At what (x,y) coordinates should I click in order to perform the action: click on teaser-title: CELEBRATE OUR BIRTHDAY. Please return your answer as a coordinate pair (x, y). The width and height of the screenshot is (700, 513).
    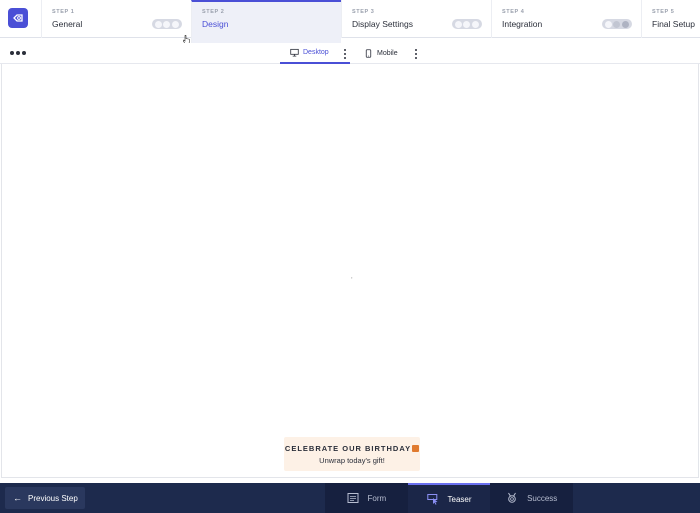
    Looking at the image, I should click on (348, 448).